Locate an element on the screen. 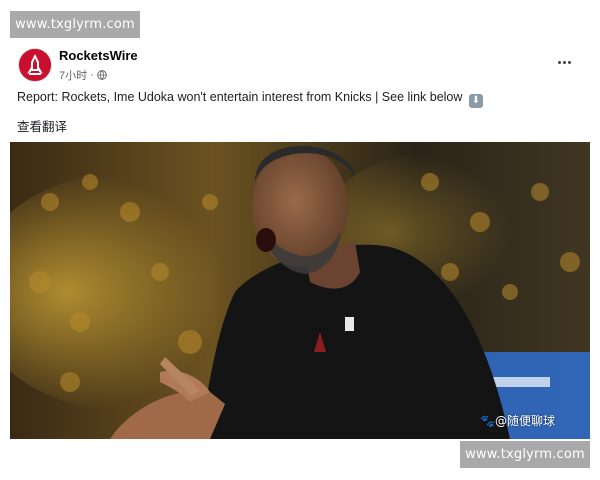 This screenshot has width=600, height=480. more-options-button is located at coordinates (564, 62).